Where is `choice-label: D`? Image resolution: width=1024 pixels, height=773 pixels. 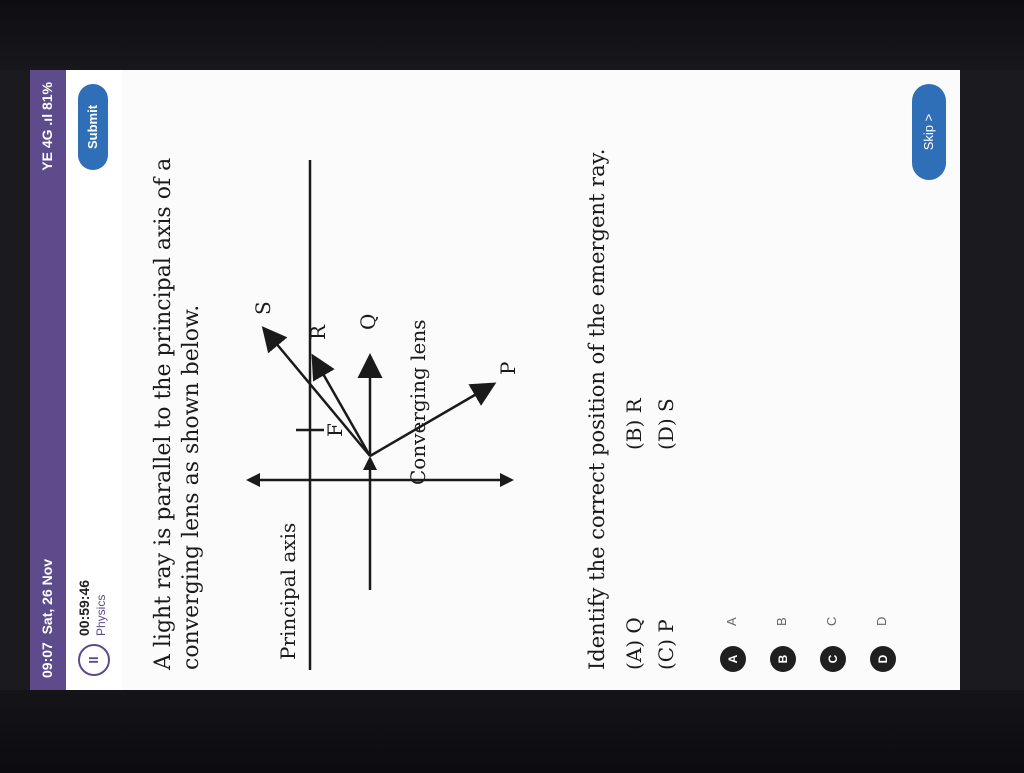 choice-label: D is located at coordinates (881, 621).